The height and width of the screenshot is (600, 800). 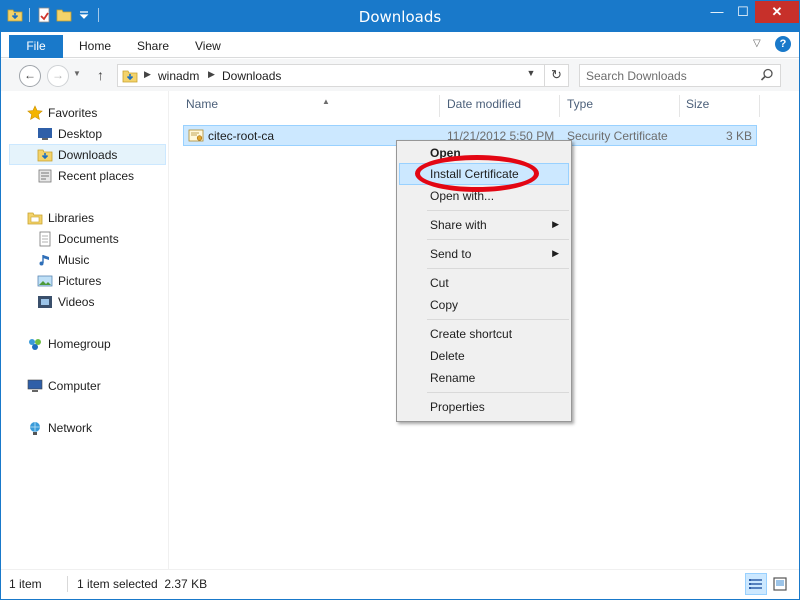 I want to click on nav-pictures-label: Pictures, so click(x=80, y=281).